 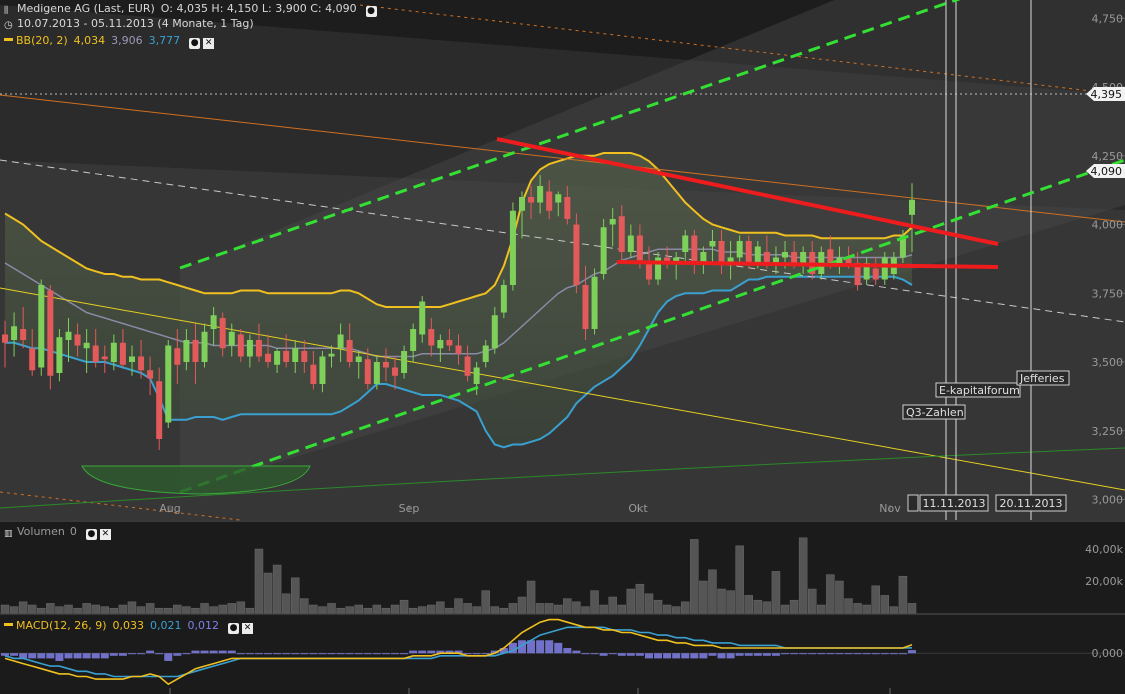 What do you see at coordinates (61, 625) in the screenshot?
I see `macd-label: MACD(12, 26, 9)` at bounding box center [61, 625].